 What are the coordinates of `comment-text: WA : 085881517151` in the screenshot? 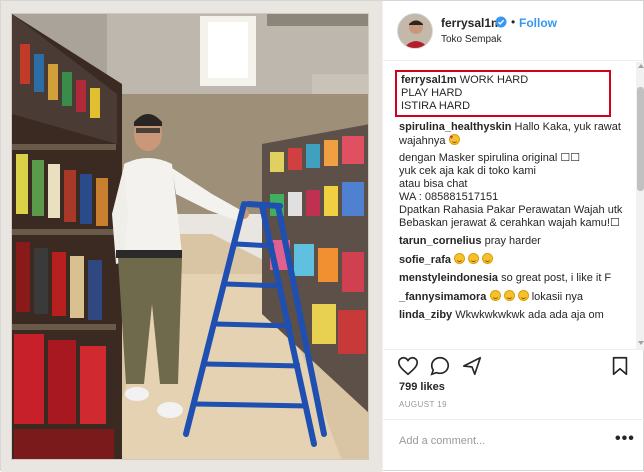 It's located at (449, 197).